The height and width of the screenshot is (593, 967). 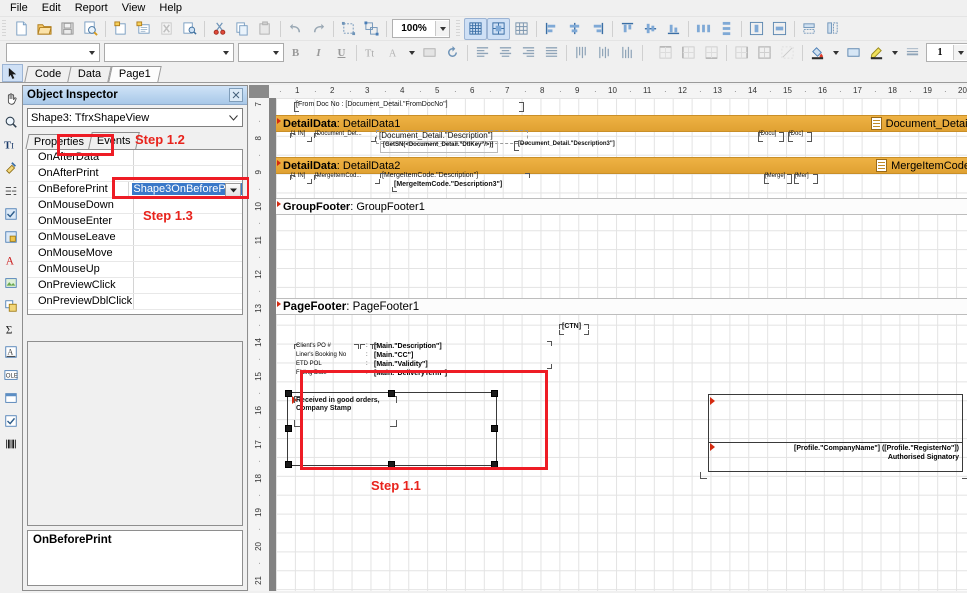 What do you see at coordinates (853, 53) in the screenshot?
I see `frame-color-icon` at bounding box center [853, 53].